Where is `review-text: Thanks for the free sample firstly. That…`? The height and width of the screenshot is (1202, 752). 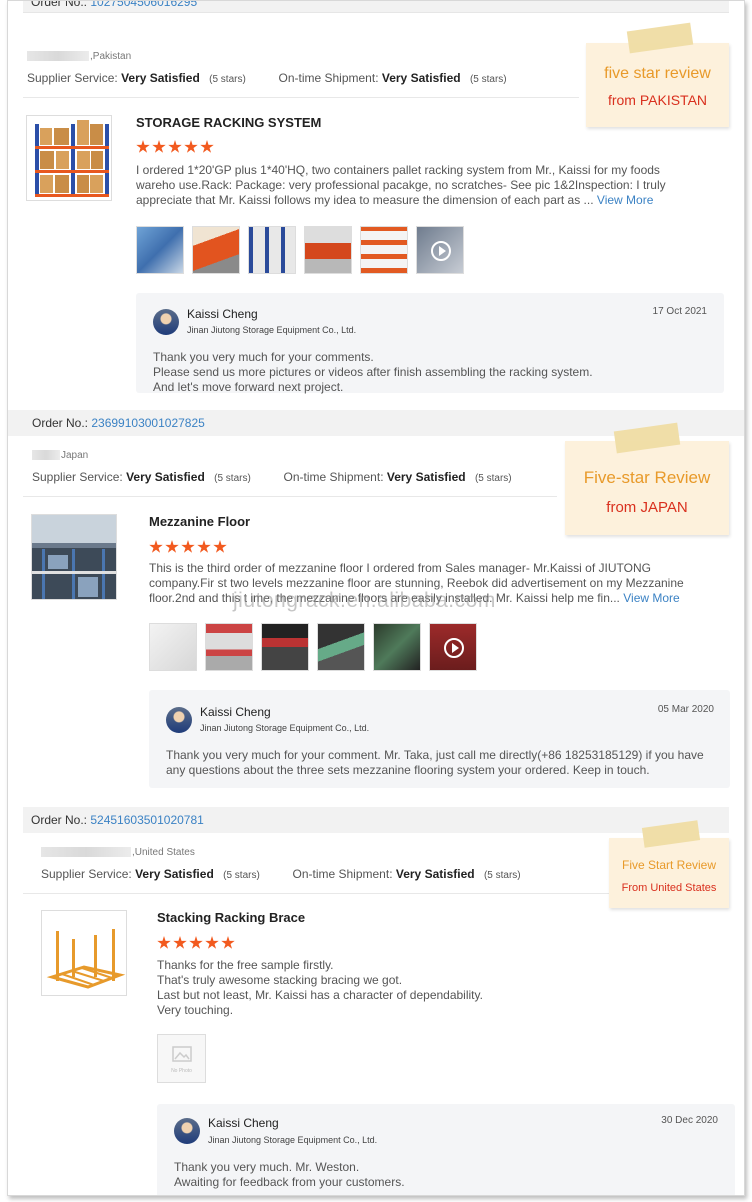 review-text: Thanks for the free sample firstly. That… is located at coordinates (320, 987).